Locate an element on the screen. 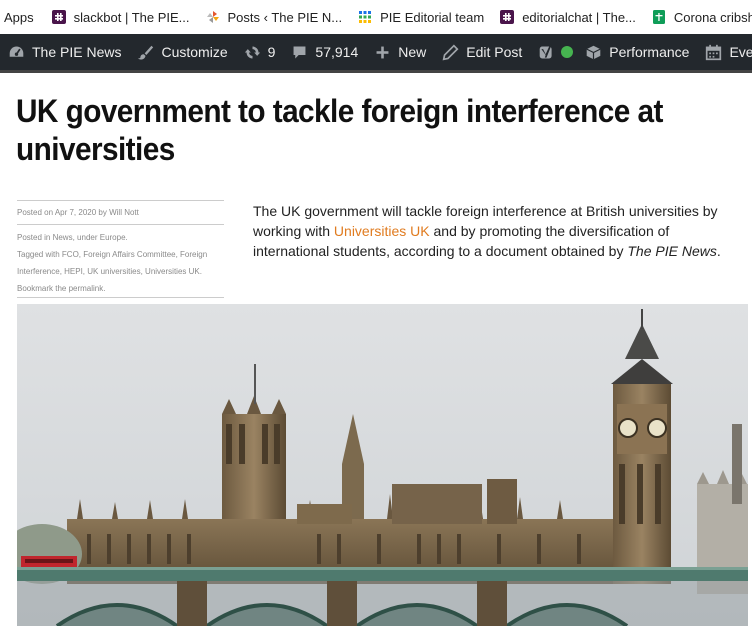 The width and height of the screenshot is (752, 626). refresh-icon is located at coordinates (252, 52).